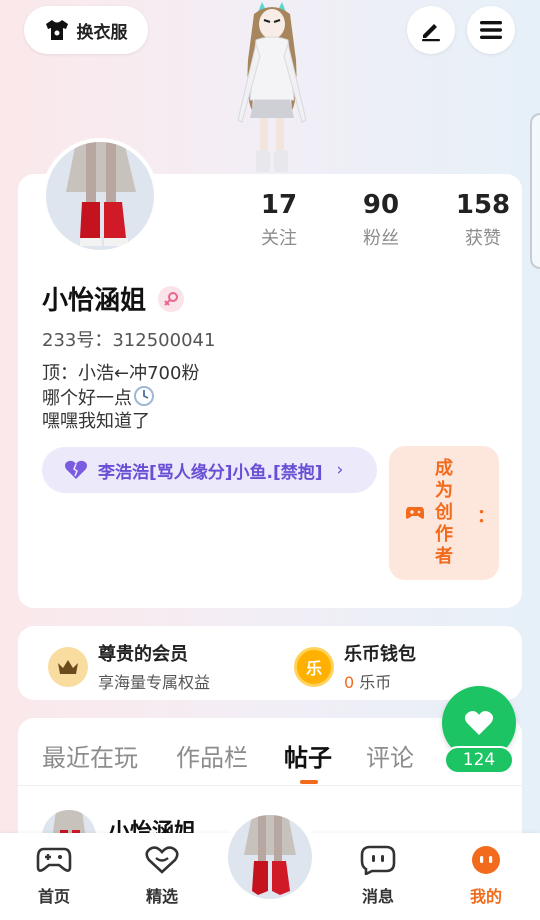 The width and height of the screenshot is (540, 920). Describe the element at coordinates (212, 755) in the screenshot. I see `tab-works: 作品栏` at that location.